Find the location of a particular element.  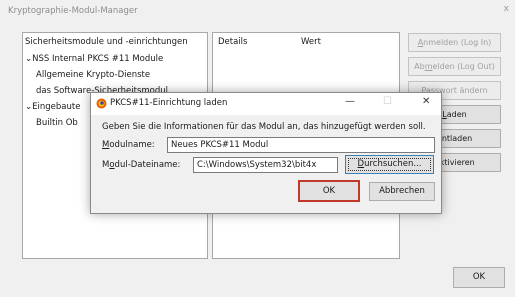

maximize-icon: ☐ is located at coordinates (387, 101).